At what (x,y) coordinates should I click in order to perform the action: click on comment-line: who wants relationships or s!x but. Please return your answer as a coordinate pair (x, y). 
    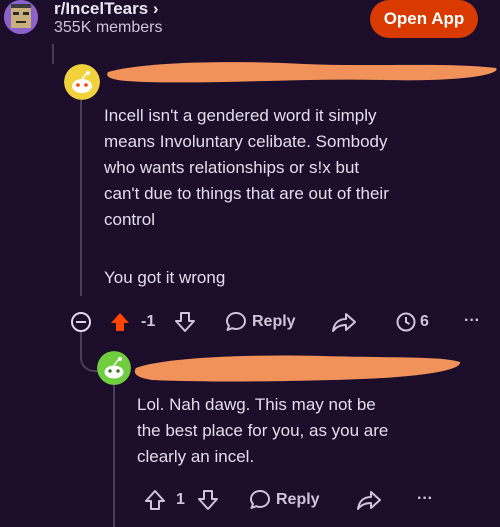
    Looking at the image, I should click on (232, 167).